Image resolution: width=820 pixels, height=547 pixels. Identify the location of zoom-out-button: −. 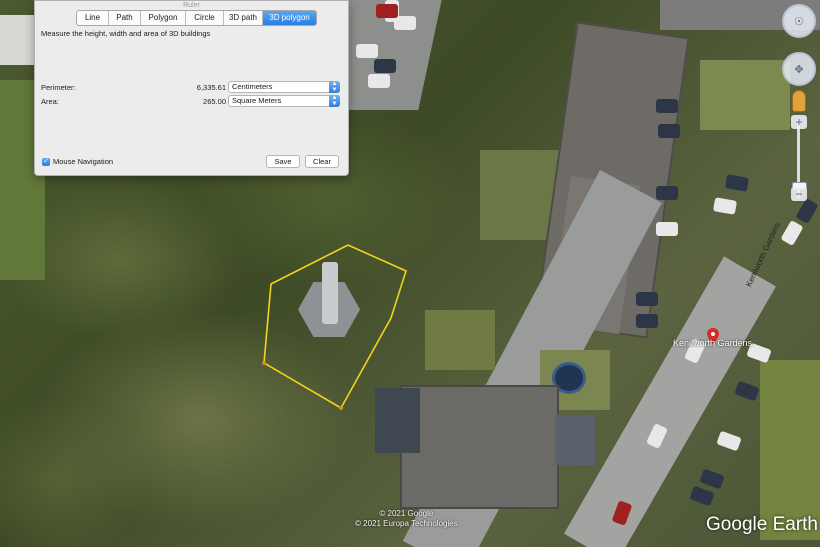
(799, 194).